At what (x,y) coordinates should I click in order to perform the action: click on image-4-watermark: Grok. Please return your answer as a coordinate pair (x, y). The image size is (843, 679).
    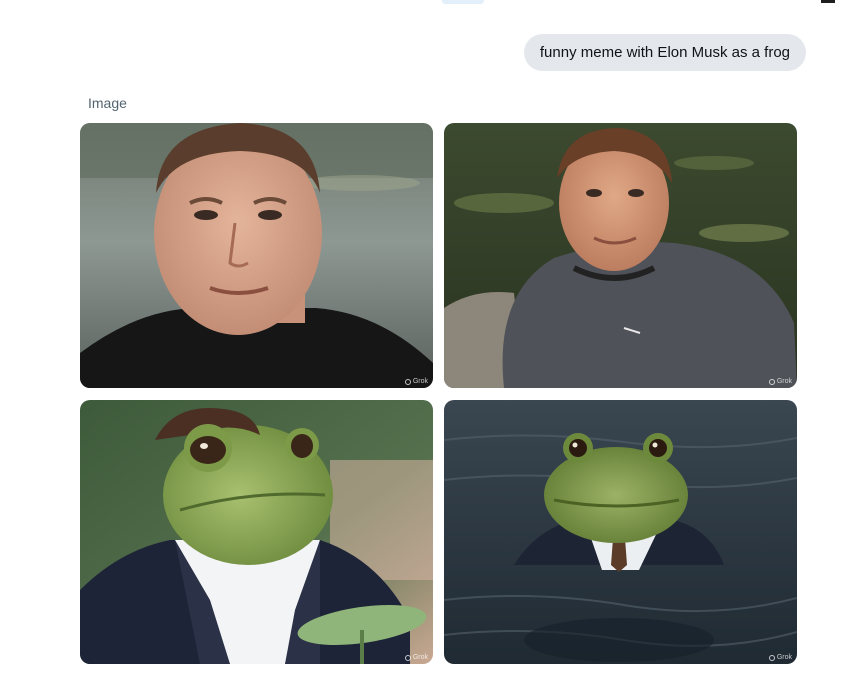
    Looking at the image, I should click on (780, 657).